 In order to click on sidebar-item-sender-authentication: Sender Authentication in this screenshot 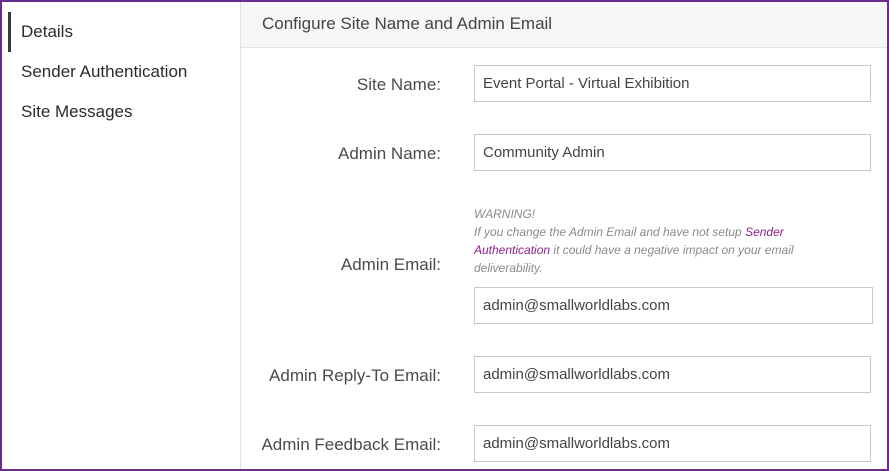, I will do `click(104, 72)`.